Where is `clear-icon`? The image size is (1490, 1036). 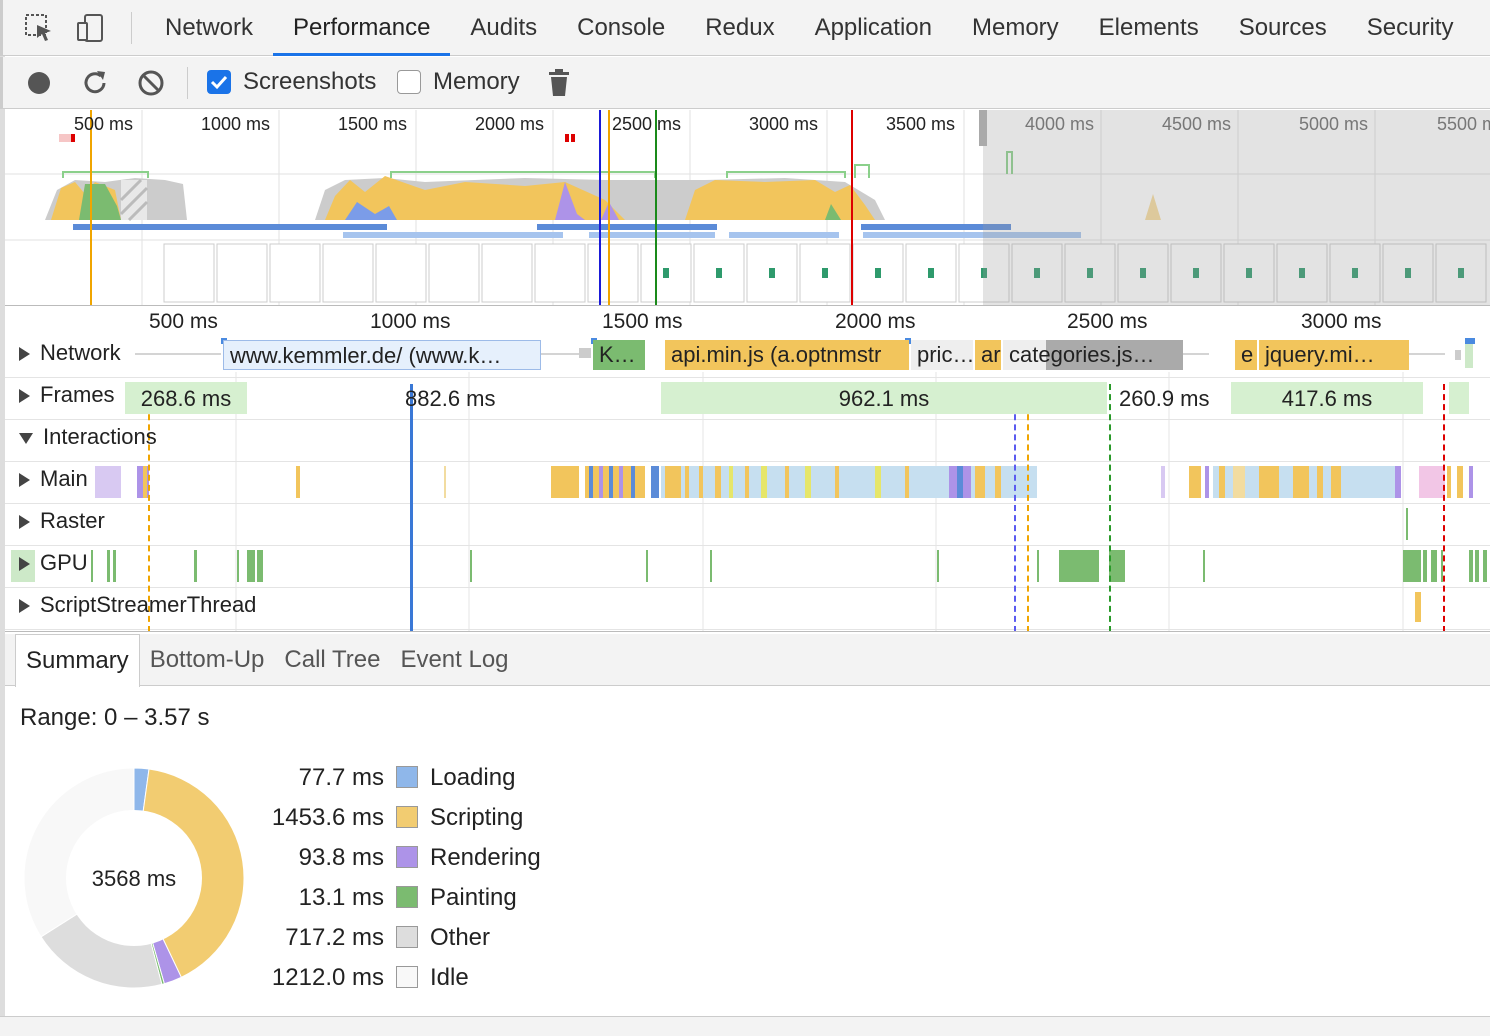
clear-icon is located at coordinates (151, 83).